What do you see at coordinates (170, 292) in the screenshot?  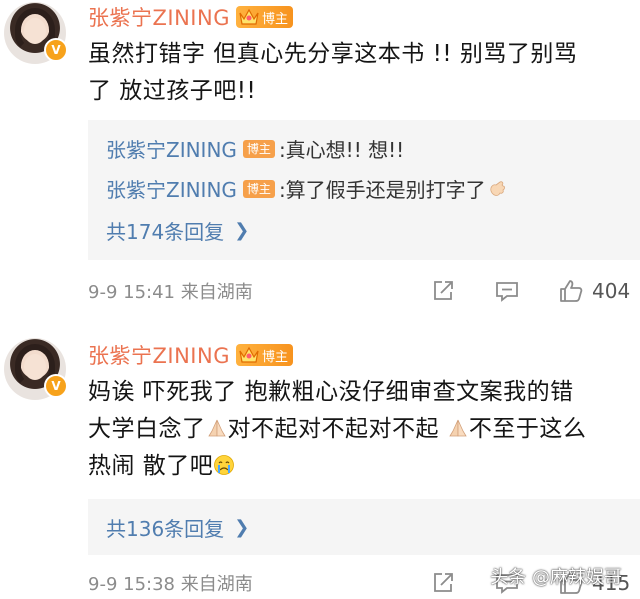 I see `comment-meta: 9-9 15:41 来自湖南` at bounding box center [170, 292].